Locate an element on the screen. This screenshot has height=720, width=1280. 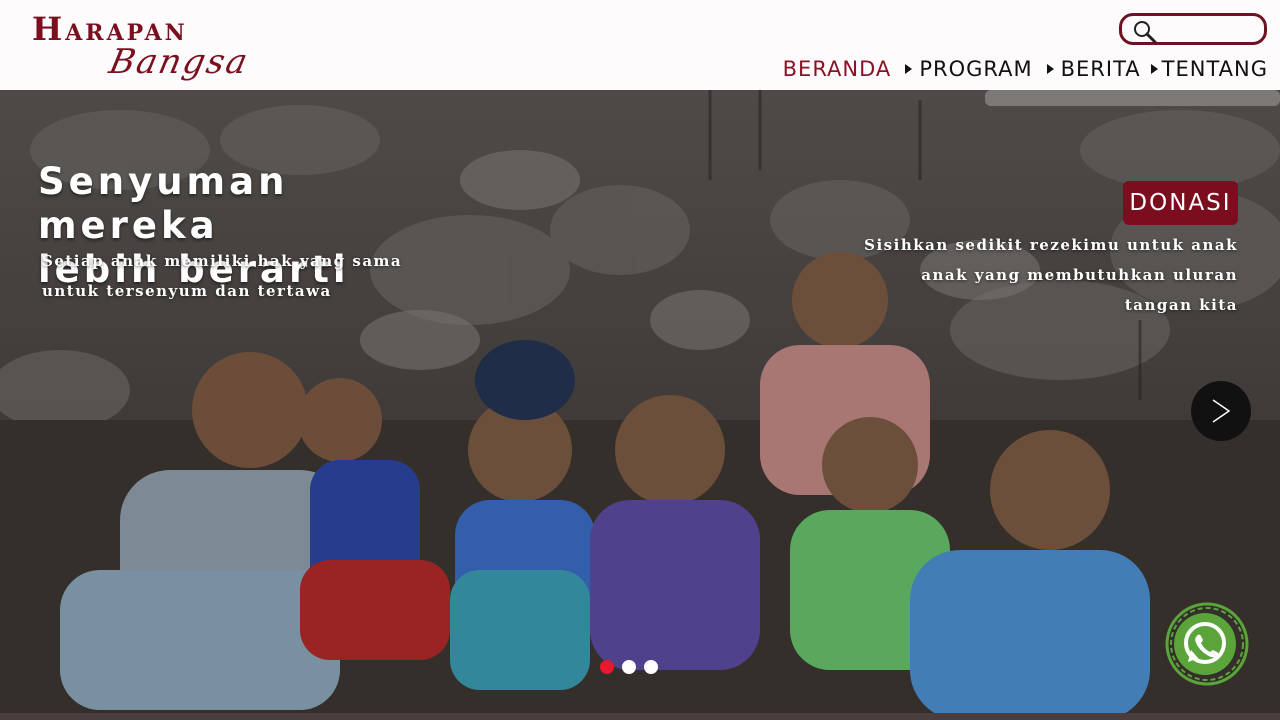
logo: Harapan Bangsa is located at coordinates (141, 49).